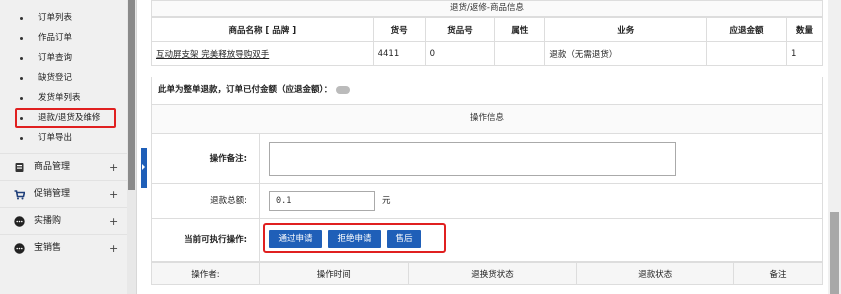 This screenshot has width=841, height=294. Describe the element at coordinates (487, 201) in the screenshot. I see `refund-total-row: 退款总额: 元` at that location.